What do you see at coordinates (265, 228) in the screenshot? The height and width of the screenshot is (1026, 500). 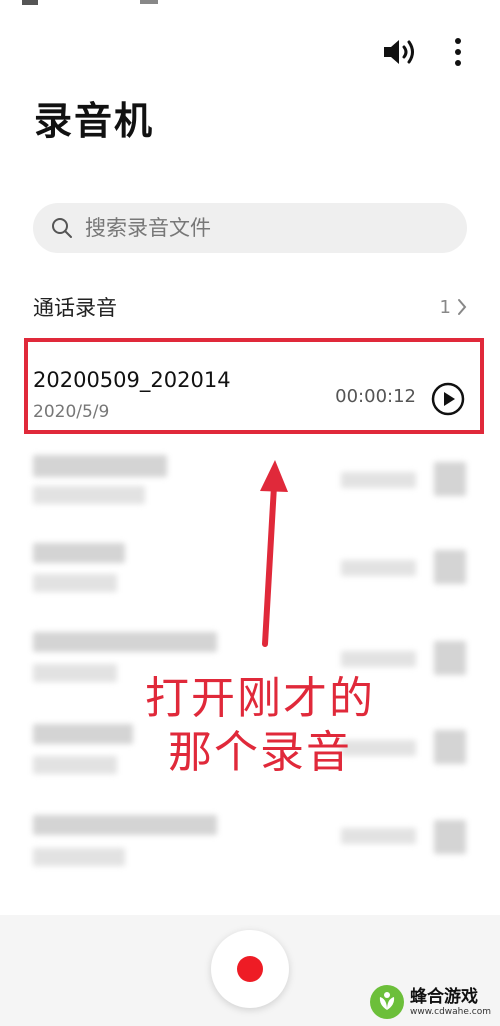 I see `search-input` at bounding box center [265, 228].